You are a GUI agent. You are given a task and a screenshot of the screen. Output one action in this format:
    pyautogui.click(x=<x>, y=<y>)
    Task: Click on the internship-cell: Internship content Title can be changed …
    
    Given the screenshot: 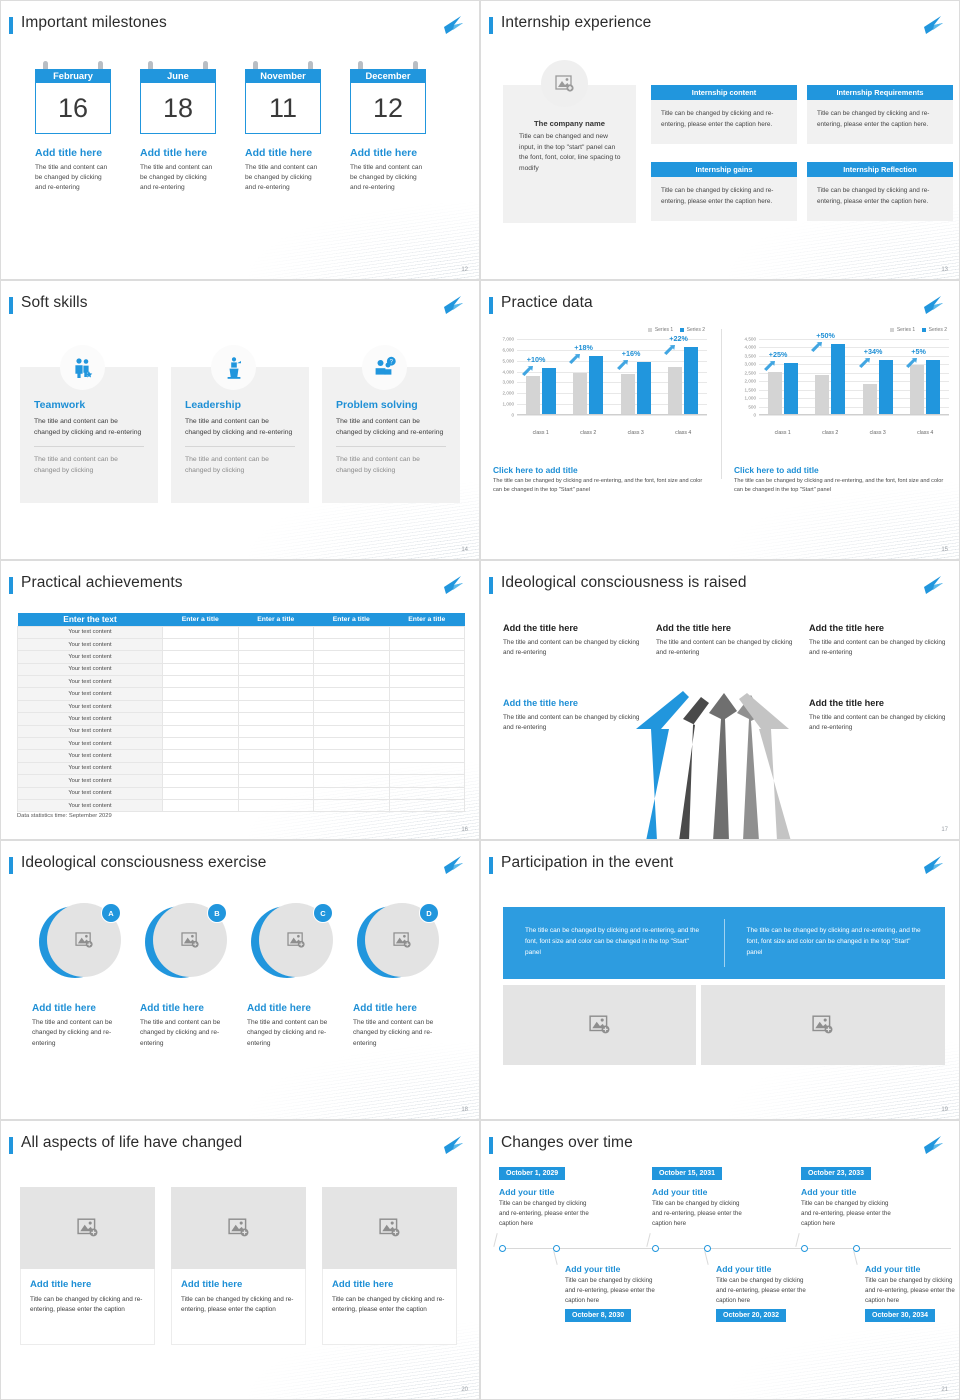 What is the action you would take?
    pyautogui.click(x=724, y=114)
    